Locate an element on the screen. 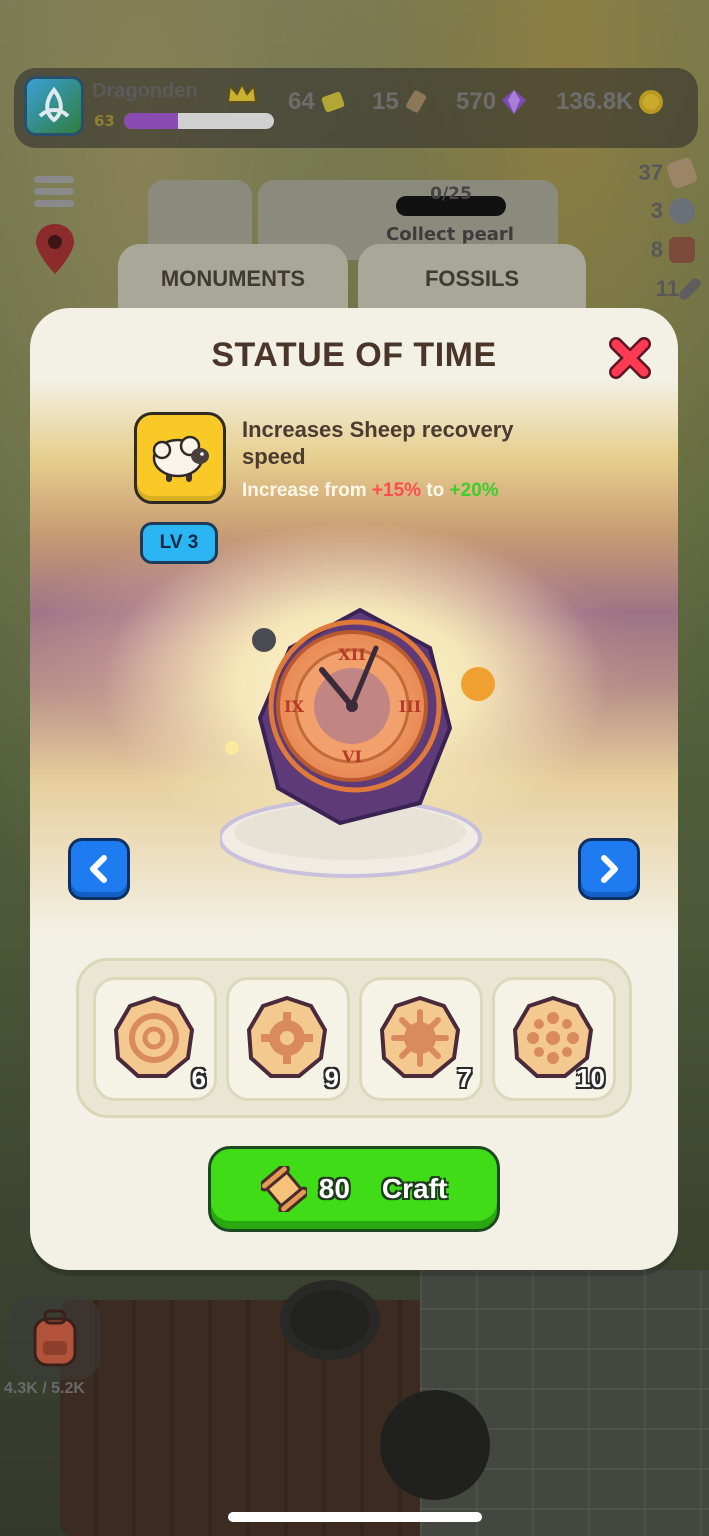 Image resolution: width=709 pixels, height=1536 pixels. ticket-icon is located at coordinates (332, 102).